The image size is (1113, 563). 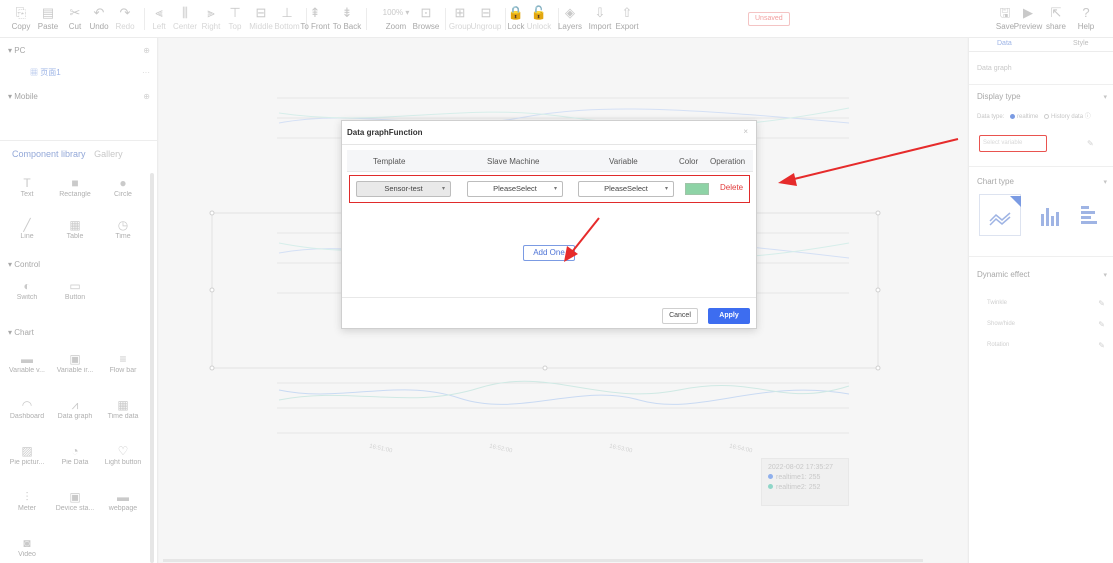 What do you see at coordinates (27, 289) in the screenshot?
I see `component-switch: ◐ Switch` at bounding box center [27, 289].